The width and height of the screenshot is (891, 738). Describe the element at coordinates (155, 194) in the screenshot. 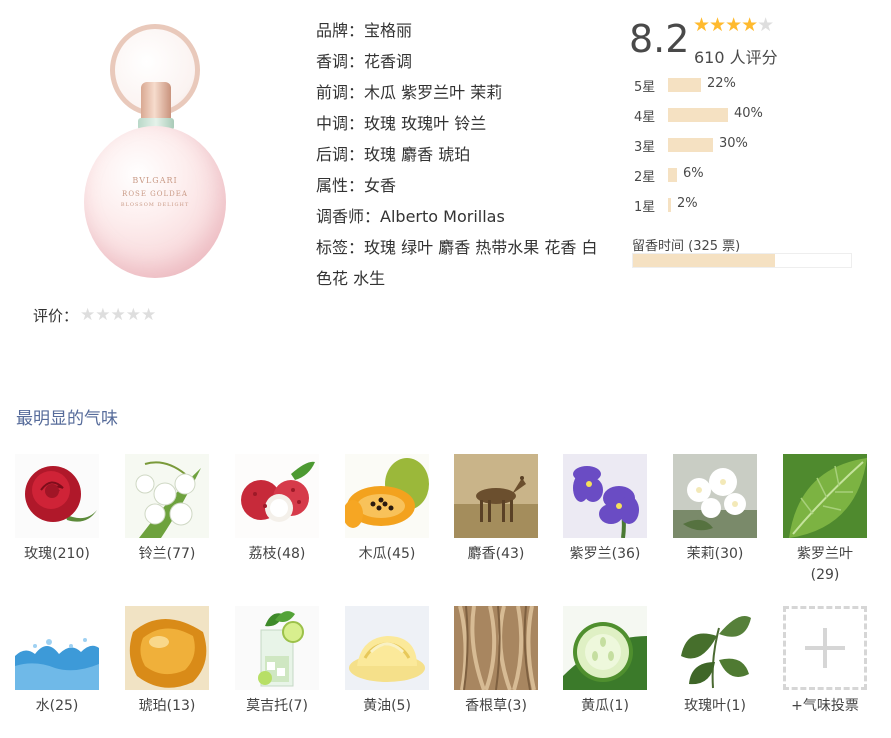

I see `bottle-label-name: ROSE GOLDEA` at that location.